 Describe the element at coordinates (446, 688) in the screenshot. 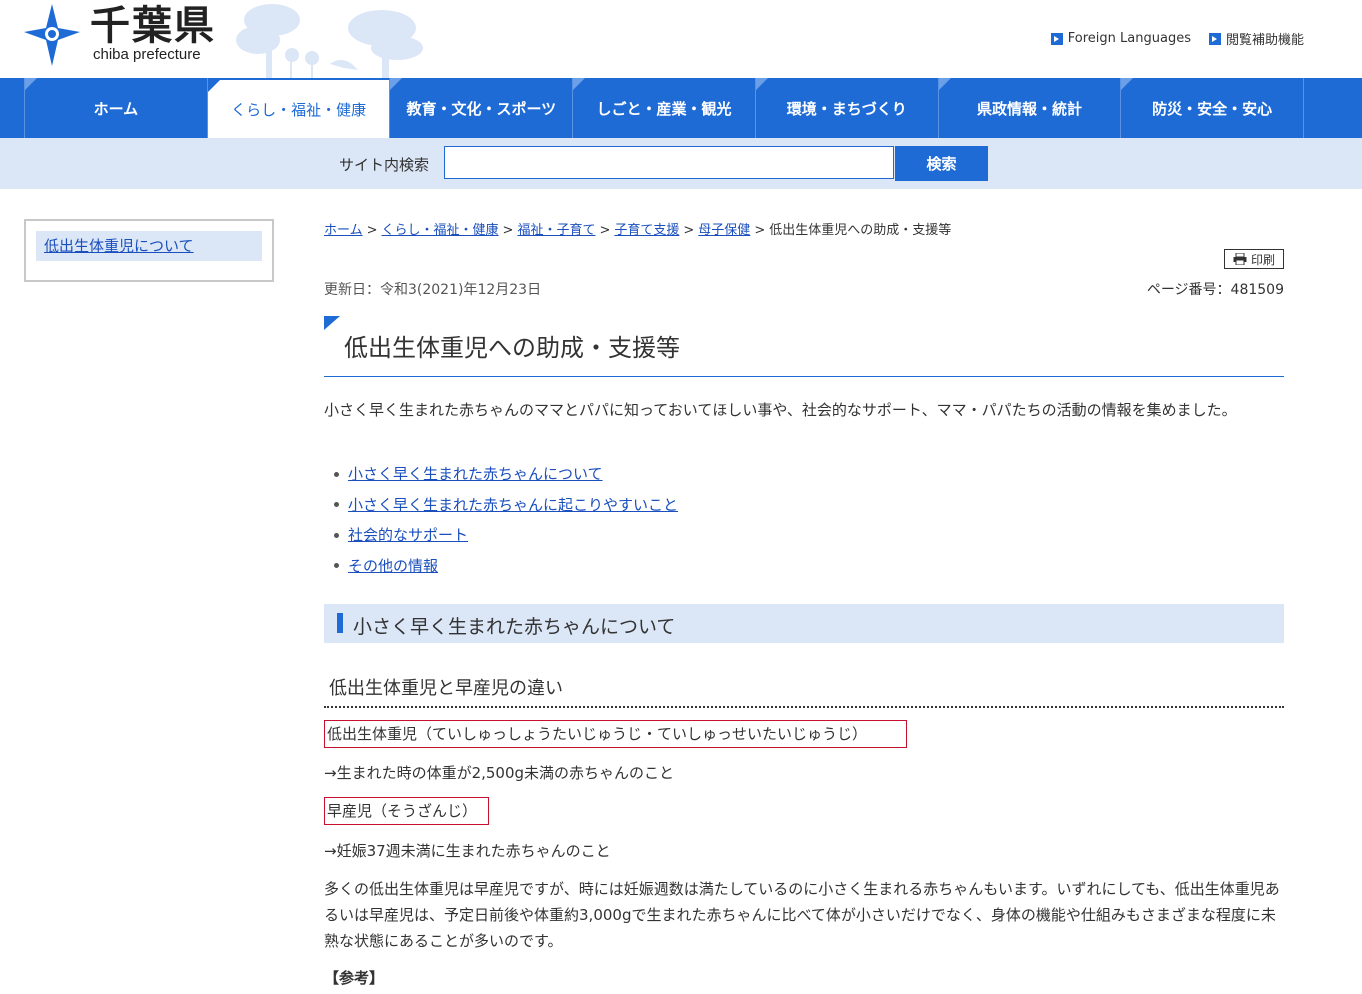

I see `subheading: 低出生体重児と早産児の違い` at that location.